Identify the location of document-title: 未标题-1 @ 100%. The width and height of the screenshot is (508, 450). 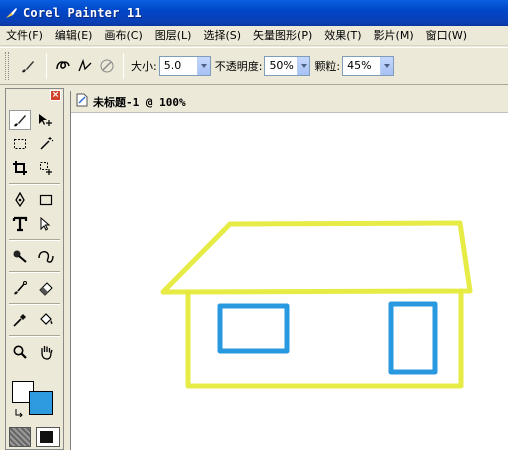
(139, 102).